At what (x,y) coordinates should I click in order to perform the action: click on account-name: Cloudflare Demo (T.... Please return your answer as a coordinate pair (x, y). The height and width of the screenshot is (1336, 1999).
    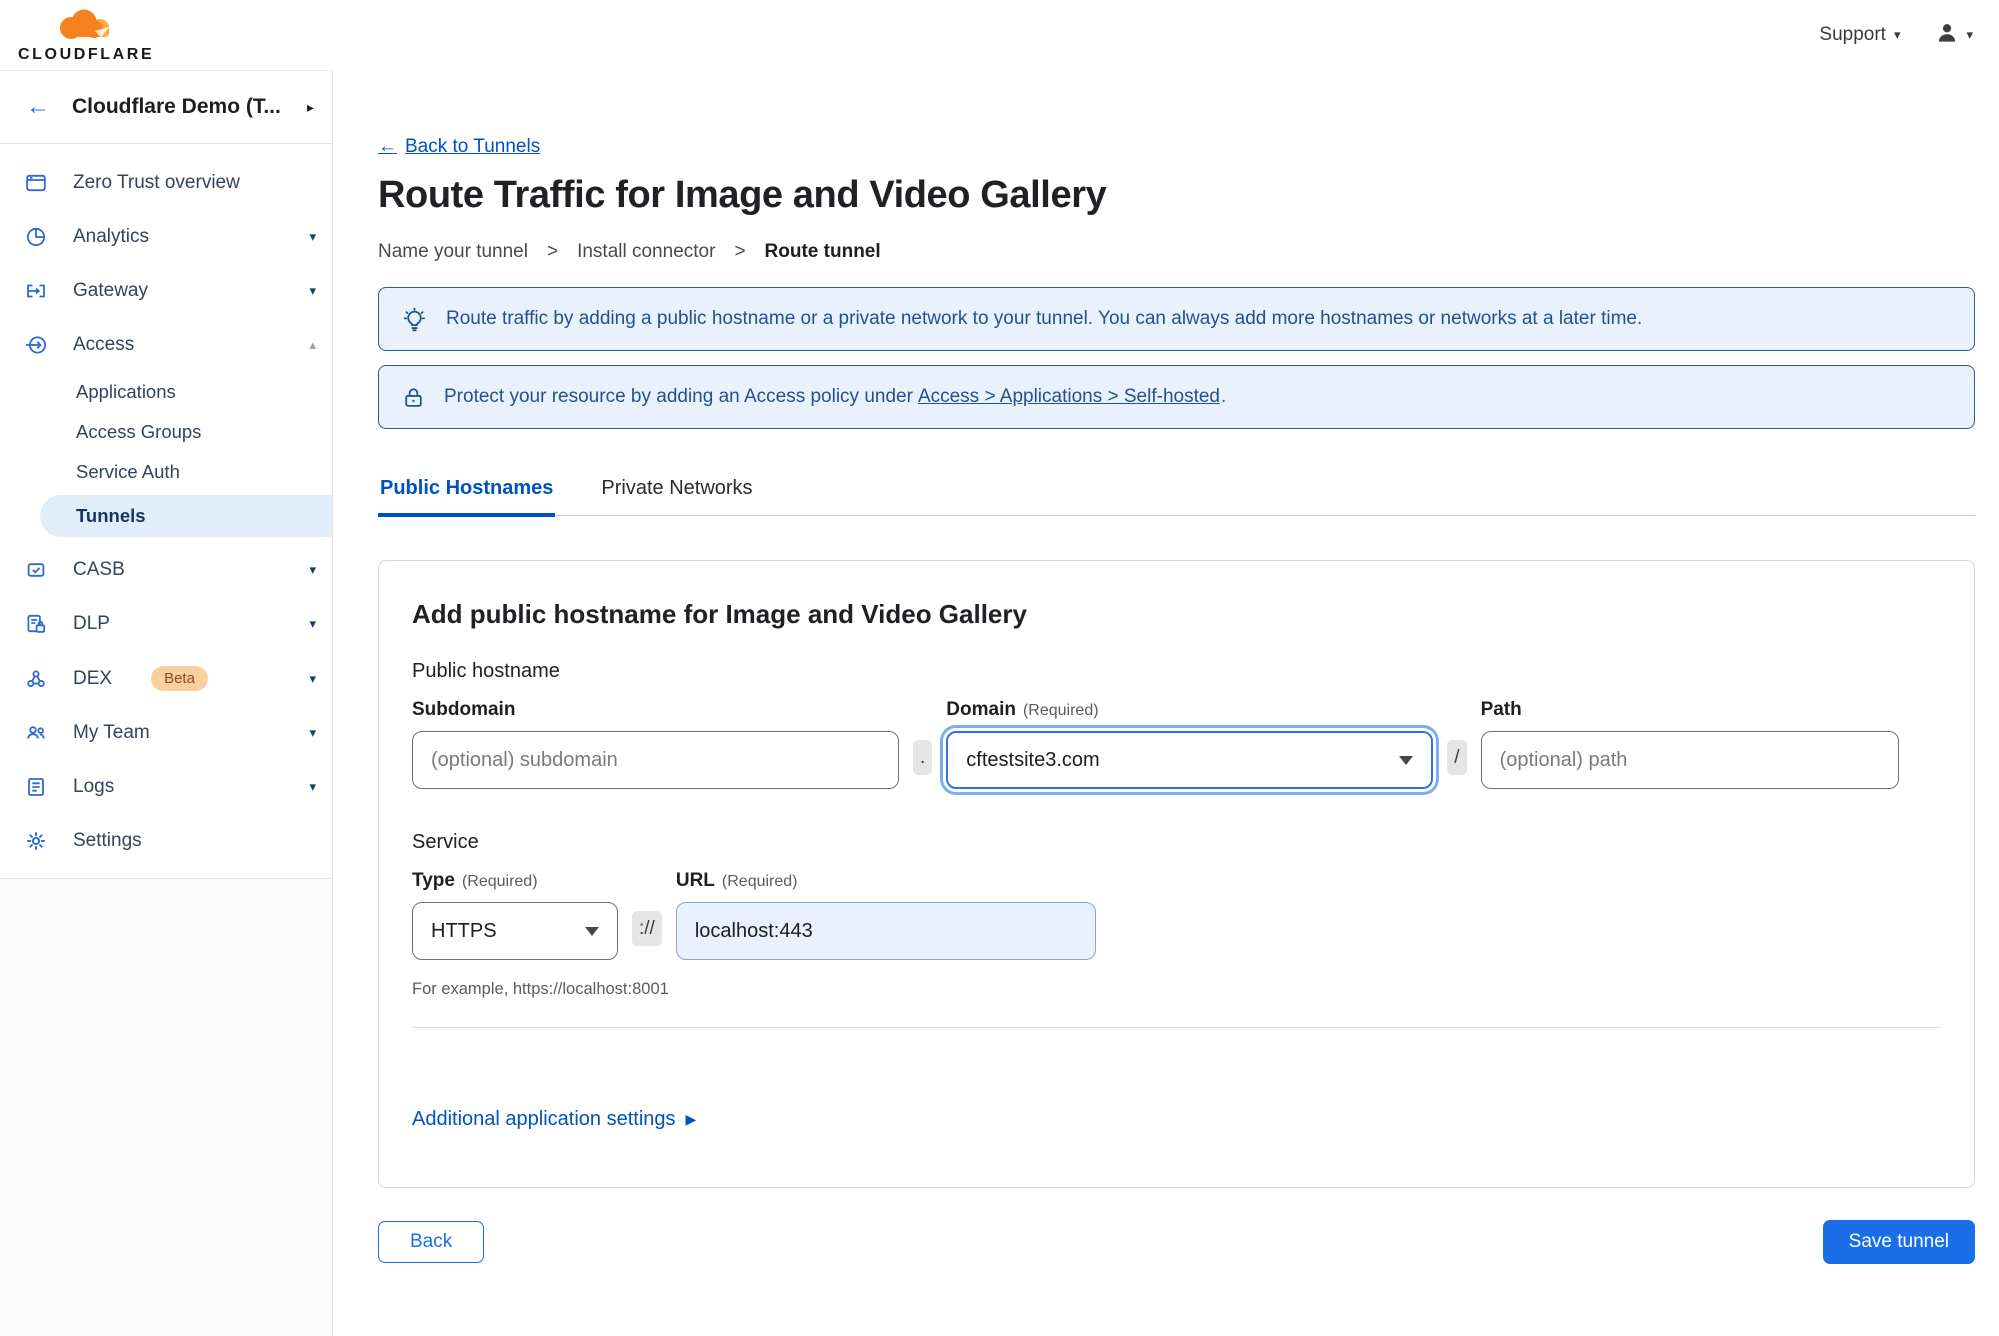
    Looking at the image, I should click on (176, 106).